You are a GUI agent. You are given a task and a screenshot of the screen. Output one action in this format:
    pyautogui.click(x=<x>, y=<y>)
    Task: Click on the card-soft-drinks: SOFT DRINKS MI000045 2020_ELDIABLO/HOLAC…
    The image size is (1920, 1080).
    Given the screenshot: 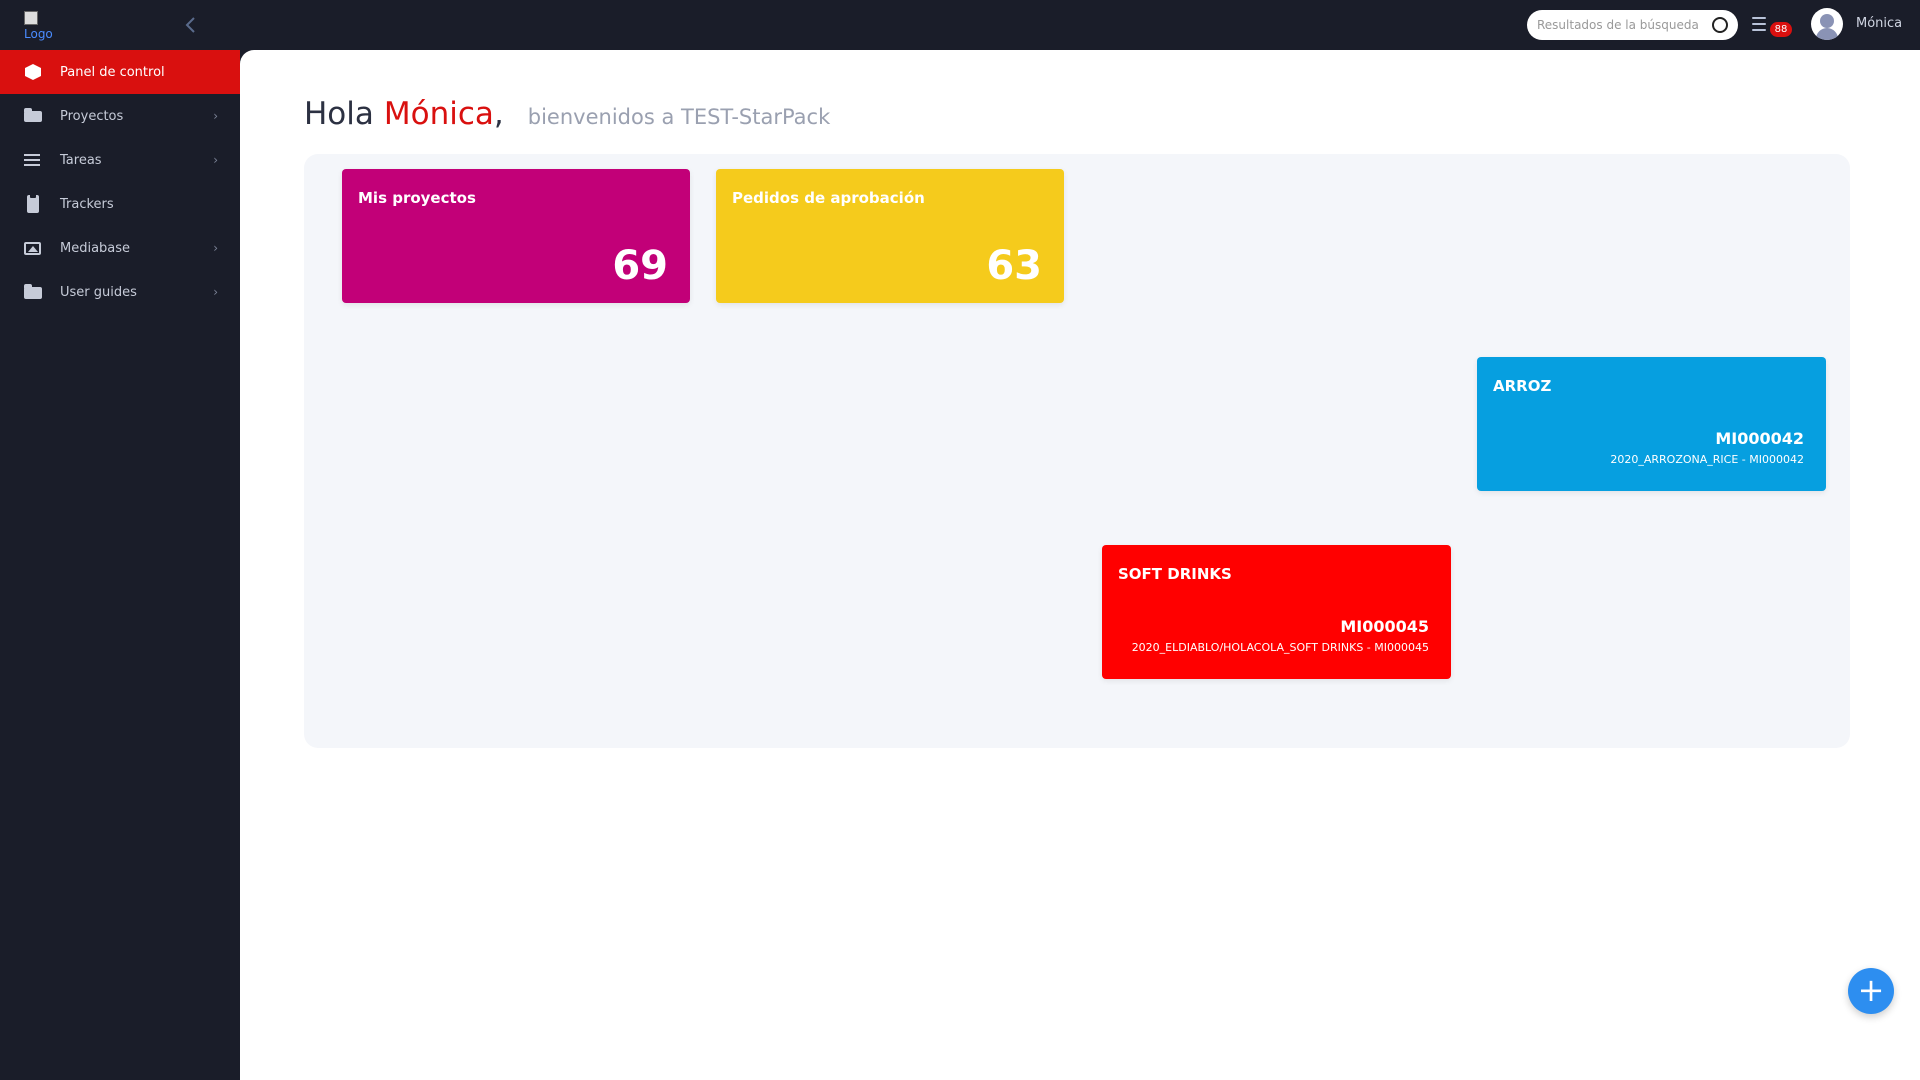 What is the action you would take?
    pyautogui.click(x=1276, y=612)
    